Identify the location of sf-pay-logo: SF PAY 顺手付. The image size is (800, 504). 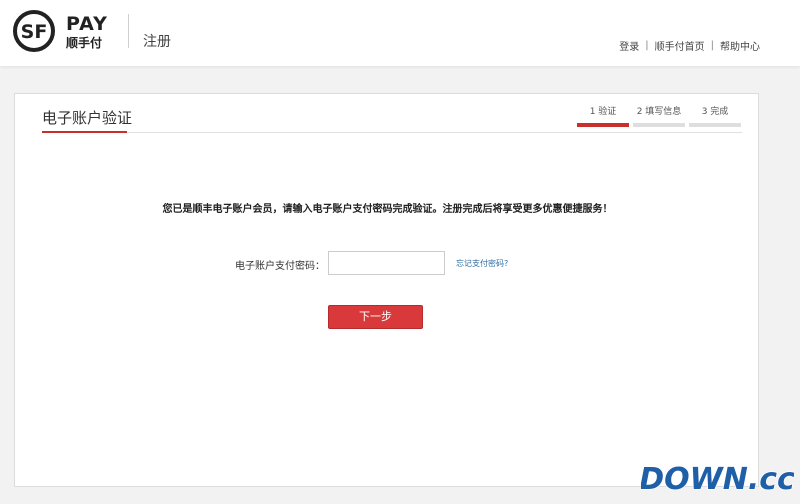
(62, 31).